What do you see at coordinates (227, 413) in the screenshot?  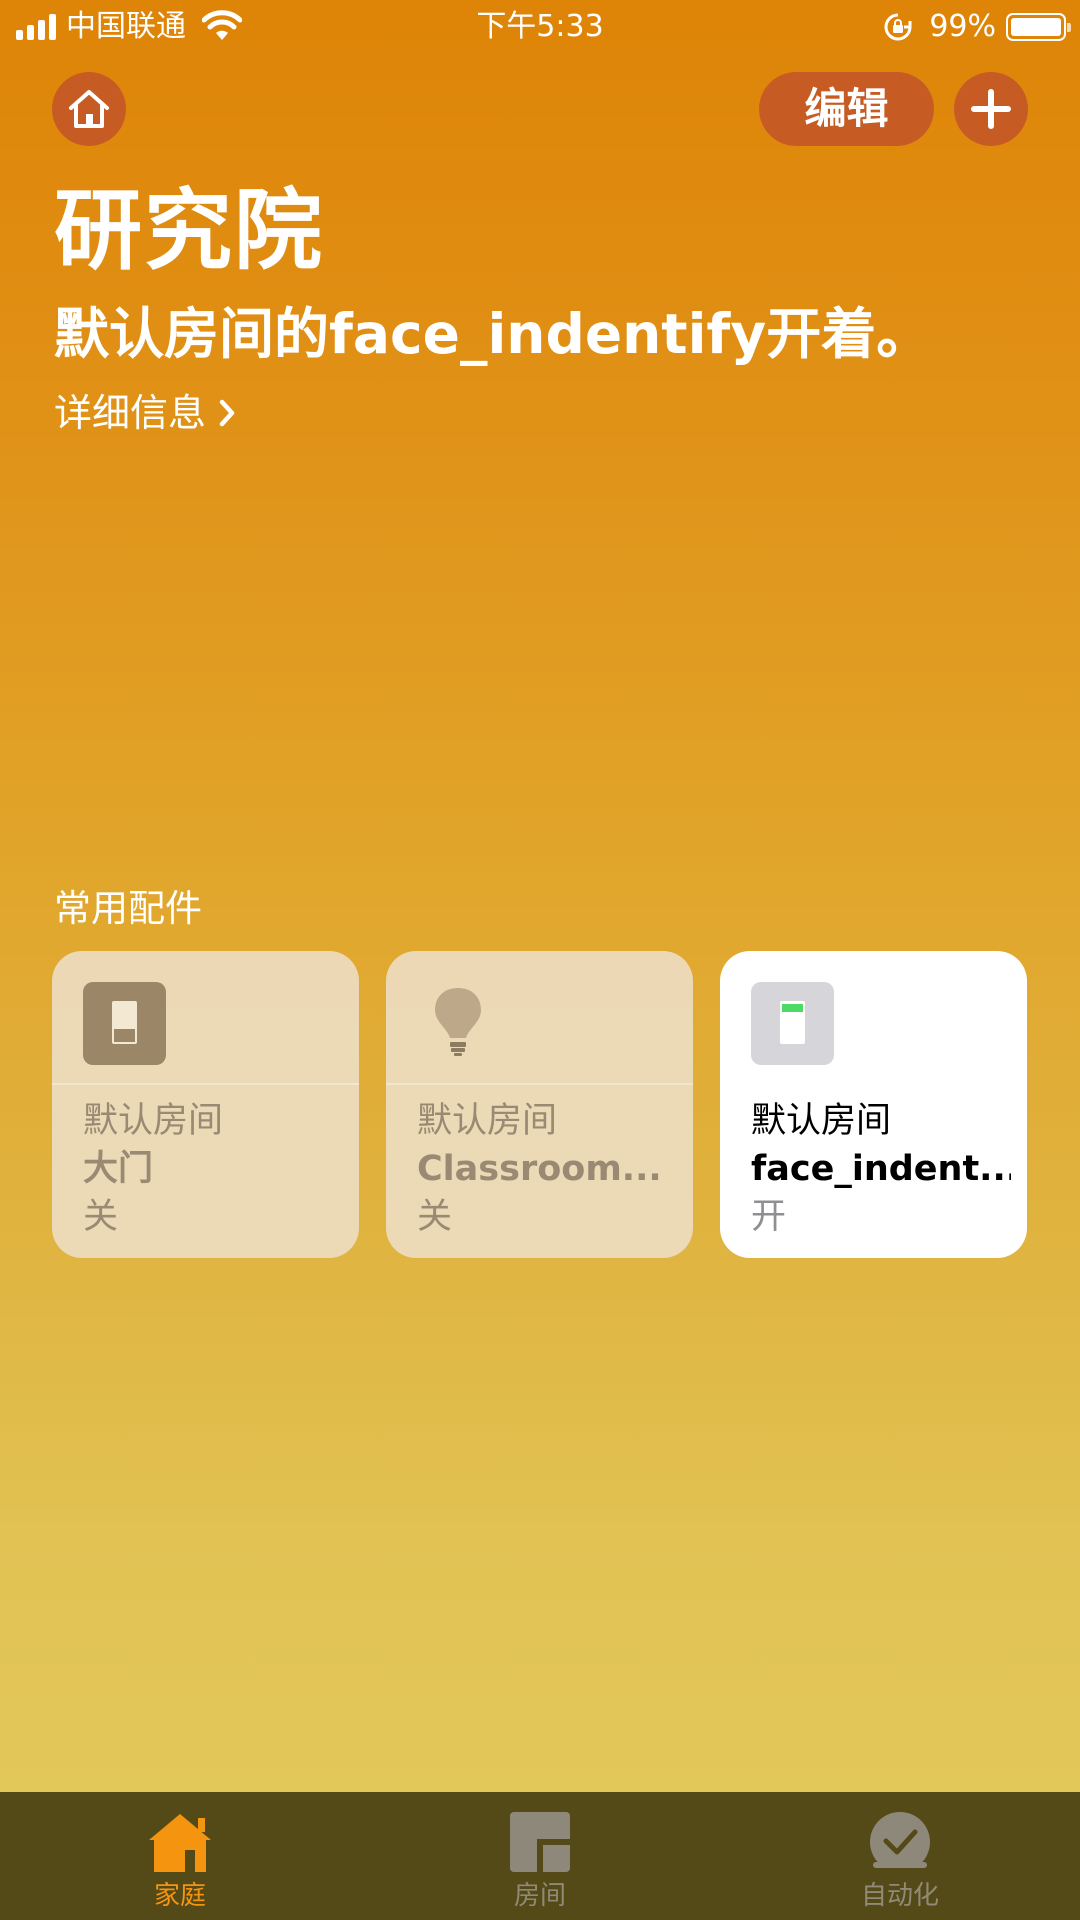 I see `chevron-right-icon` at bounding box center [227, 413].